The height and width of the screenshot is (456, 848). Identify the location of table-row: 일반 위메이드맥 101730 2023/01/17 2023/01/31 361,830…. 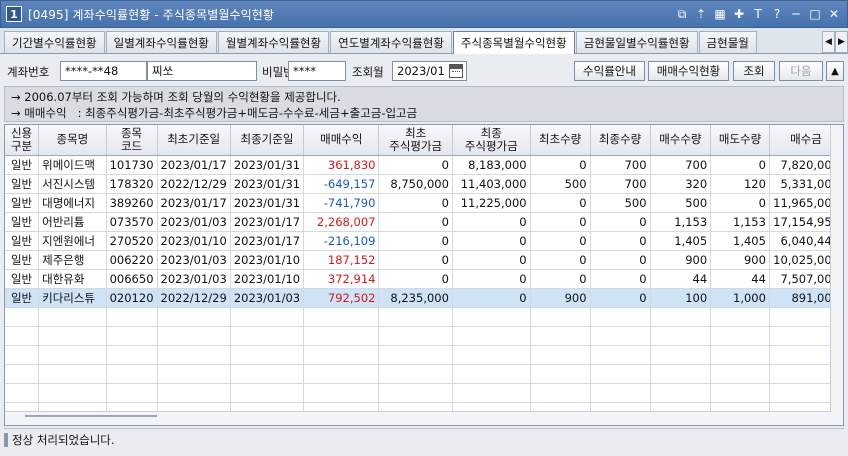
(424, 165).